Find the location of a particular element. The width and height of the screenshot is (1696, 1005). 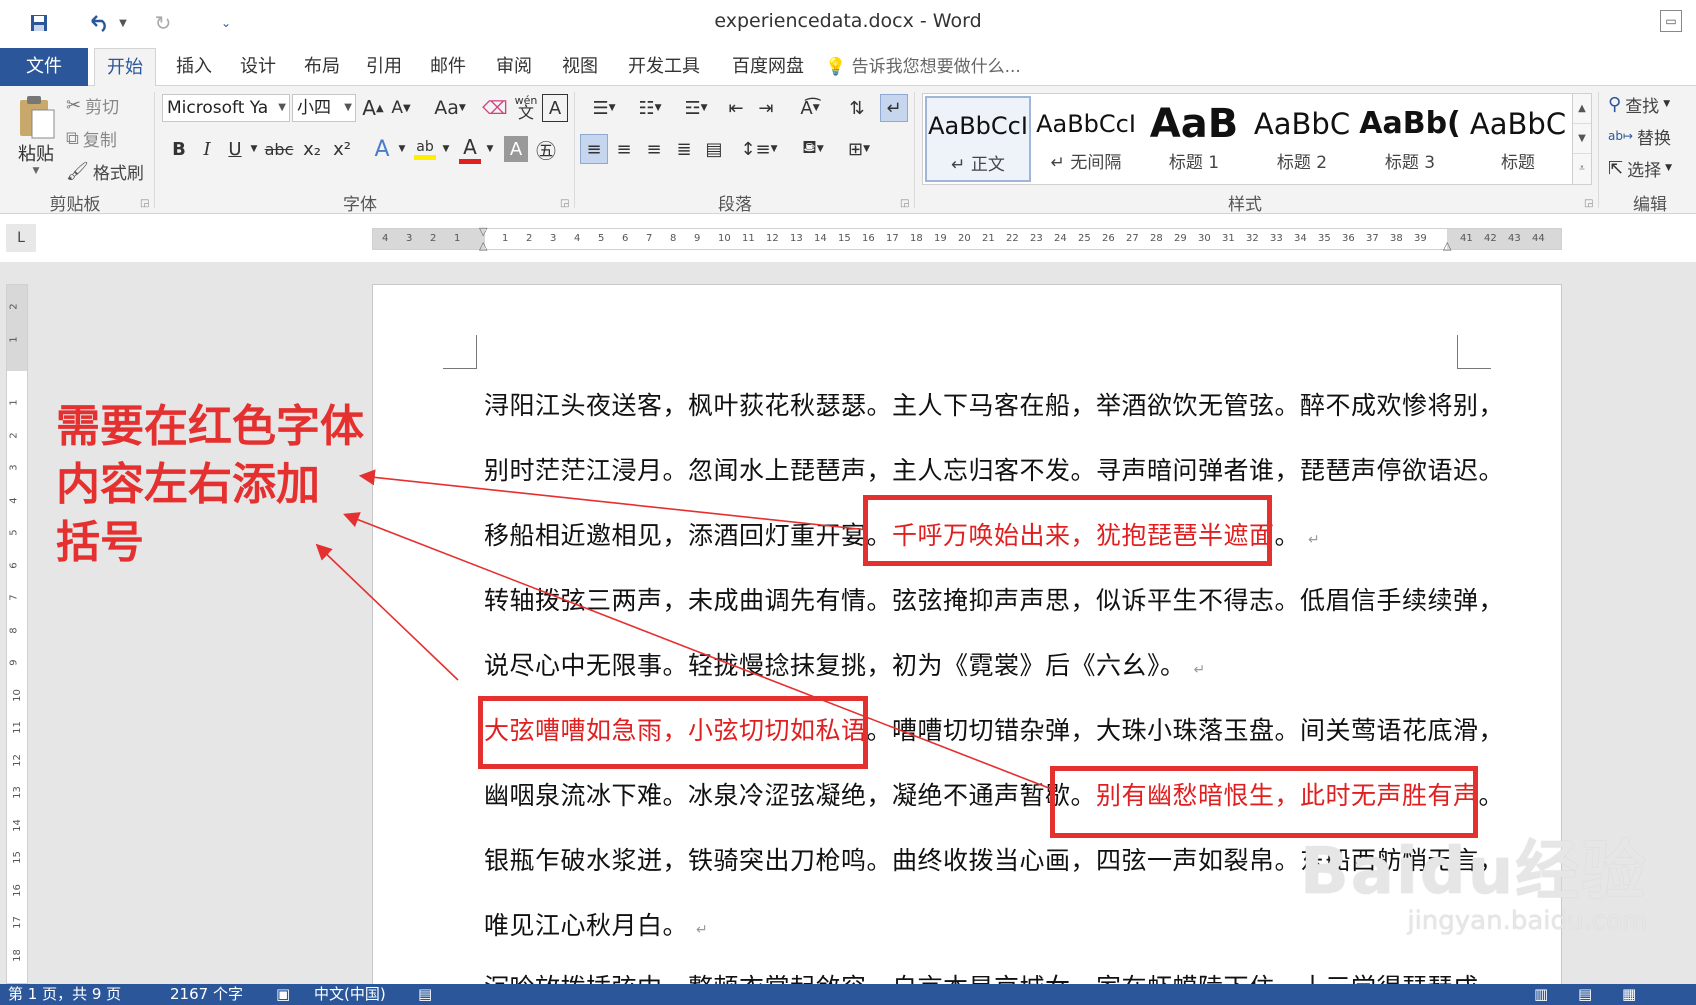

annotation-line: 内容左右添加 is located at coordinates (188, 484).